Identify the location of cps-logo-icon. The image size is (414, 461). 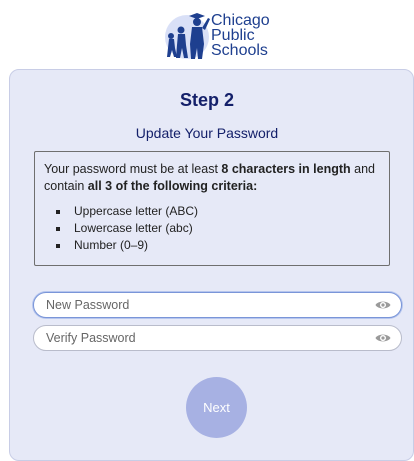
(187, 36).